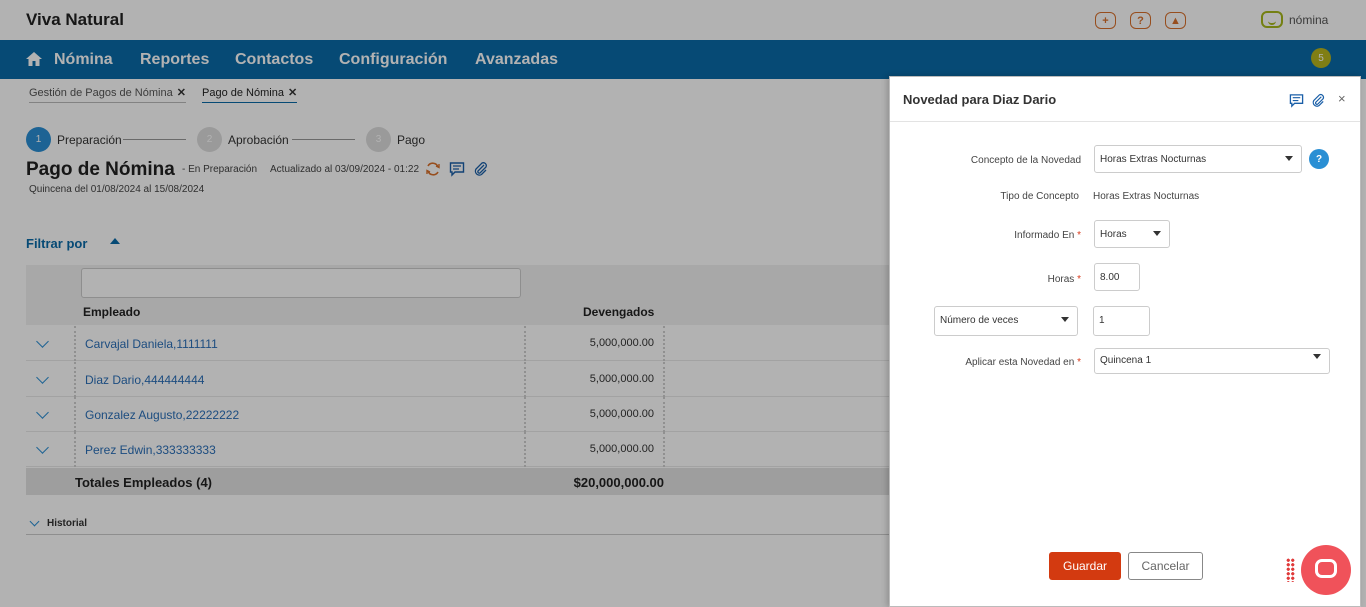 The height and width of the screenshot is (607, 1366). I want to click on numero-veces-label: Número de veces, so click(979, 320).